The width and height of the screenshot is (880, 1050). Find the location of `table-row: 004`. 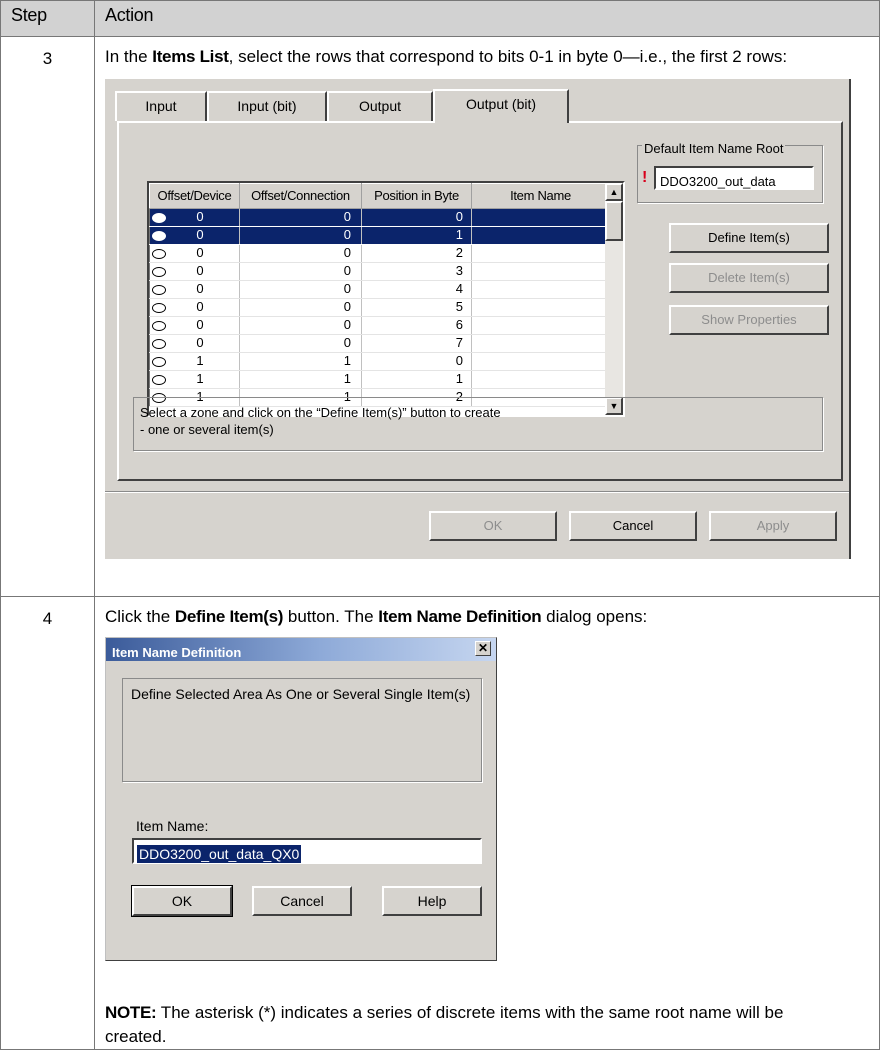

table-row: 004 is located at coordinates (379, 289).